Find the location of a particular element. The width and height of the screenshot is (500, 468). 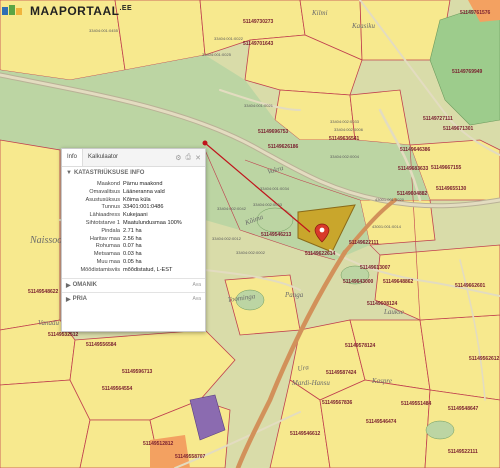

parcel-id-label: 51149556584 is located at coordinates (101, 345).